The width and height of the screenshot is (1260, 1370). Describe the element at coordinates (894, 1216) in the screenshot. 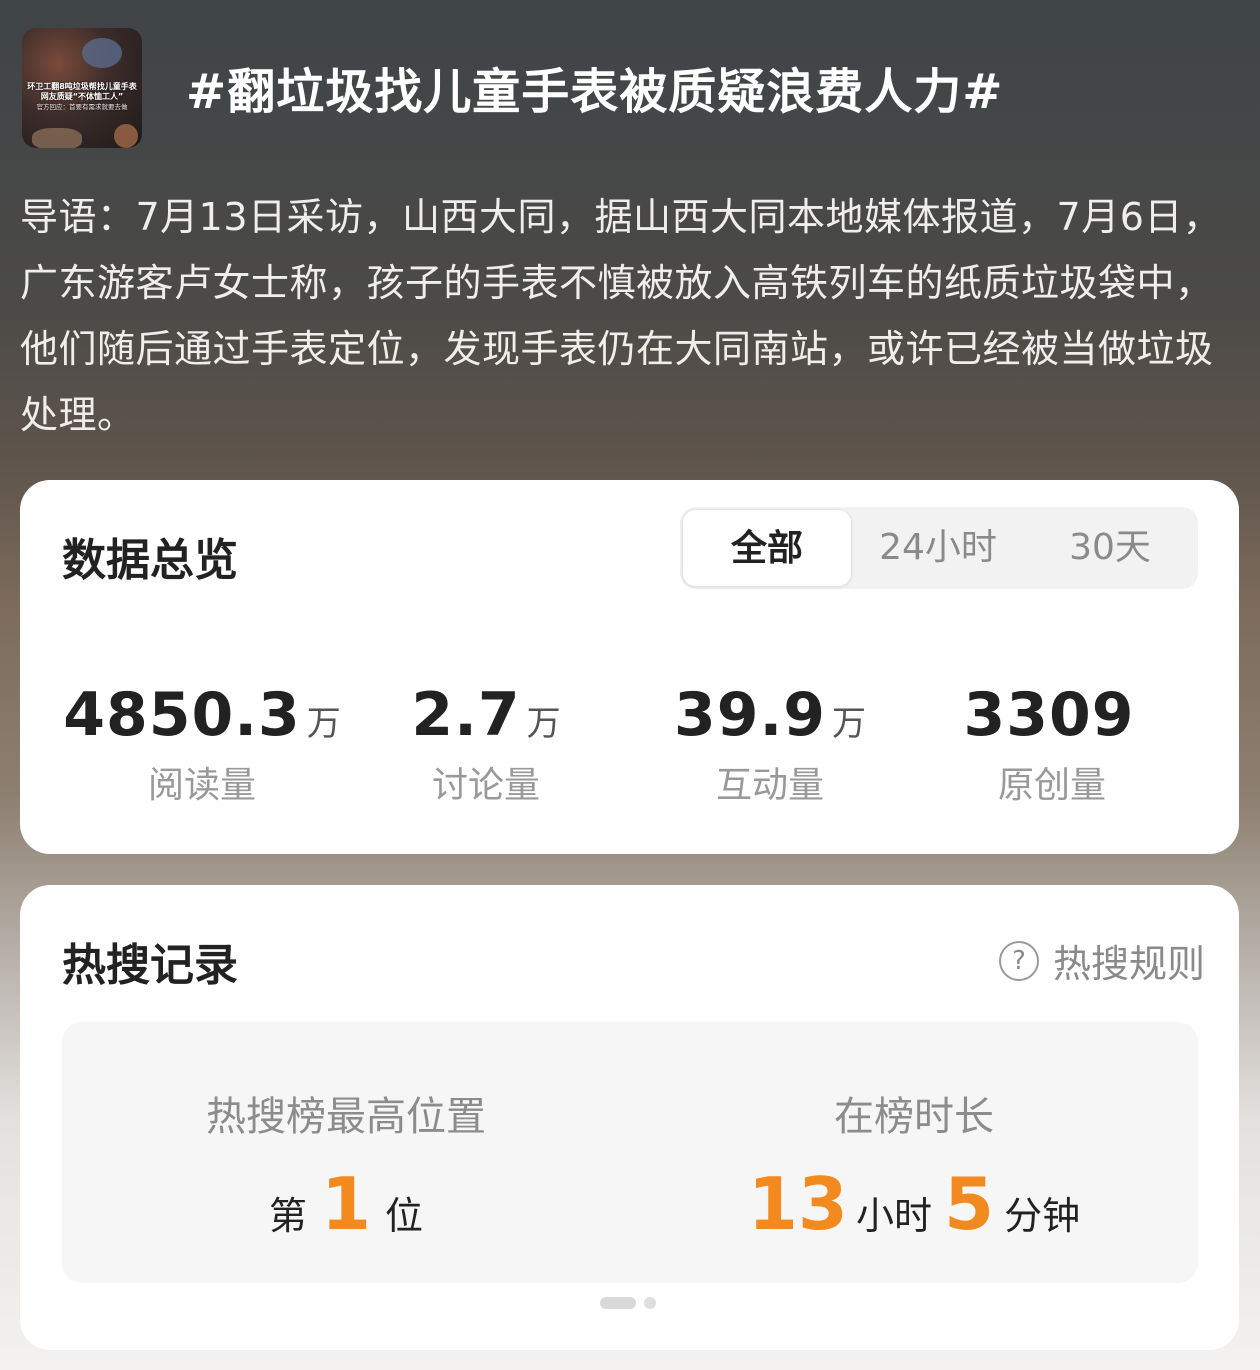

I see `duration-hours-unit: 小时` at that location.